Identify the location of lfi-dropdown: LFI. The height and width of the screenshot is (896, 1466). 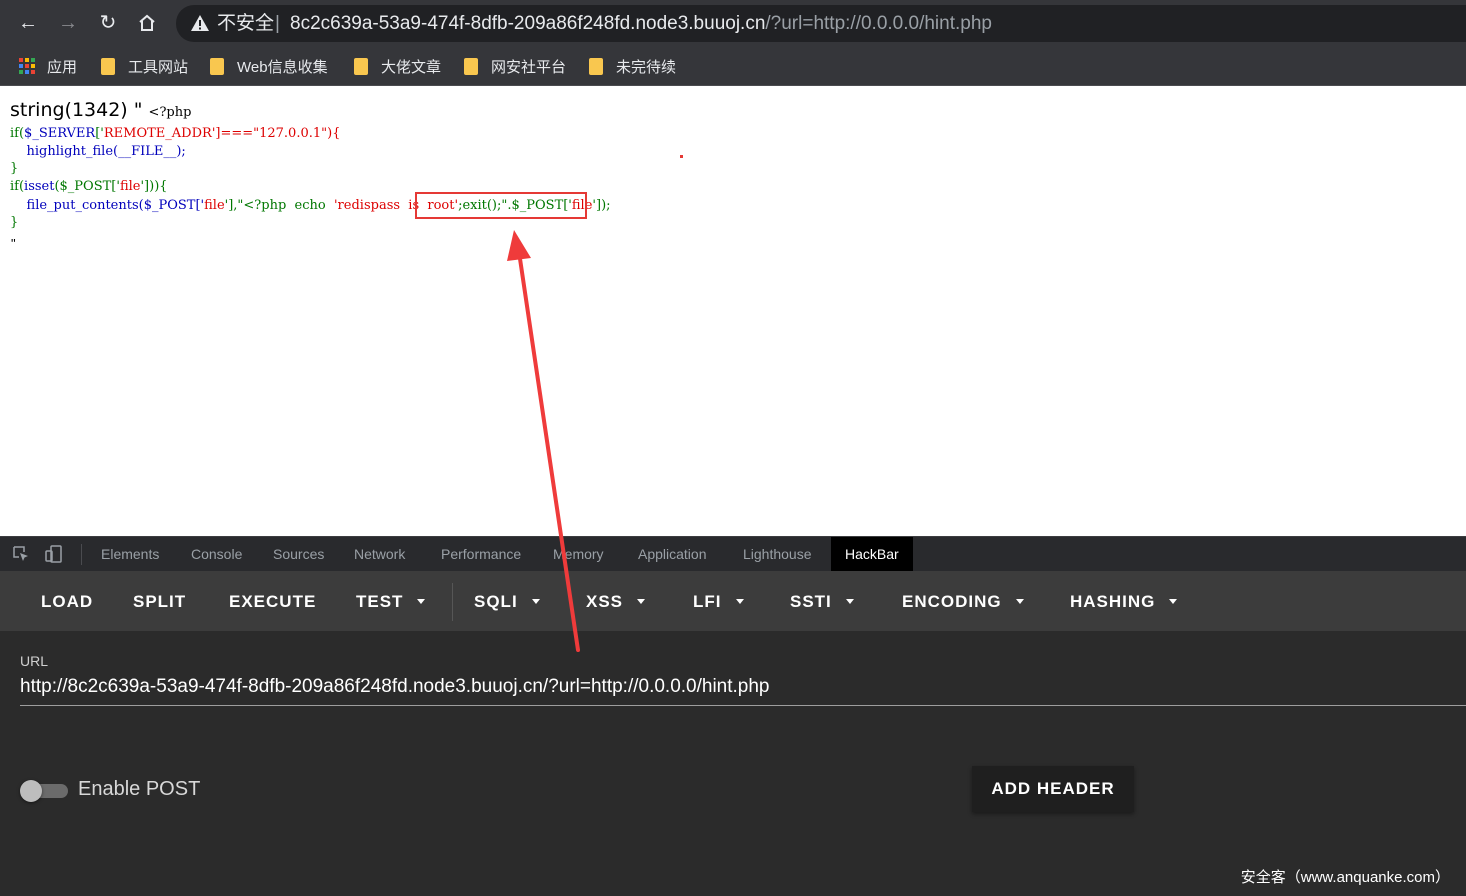
(718, 602).